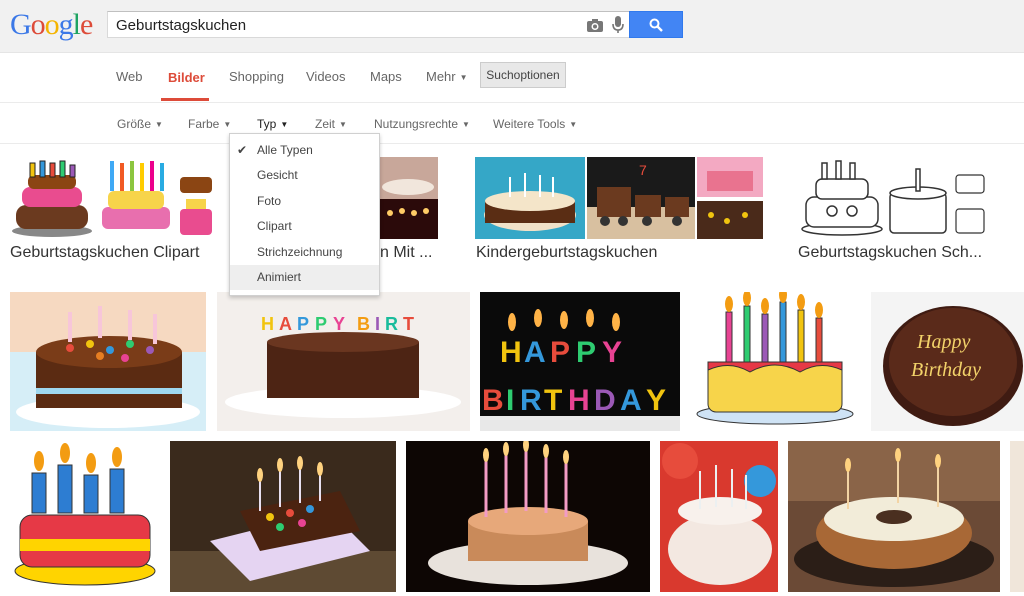 This screenshot has width=1024, height=596. Describe the element at coordinates (643, 170) in the screenshot. I see `svg-text: 7` at that location.